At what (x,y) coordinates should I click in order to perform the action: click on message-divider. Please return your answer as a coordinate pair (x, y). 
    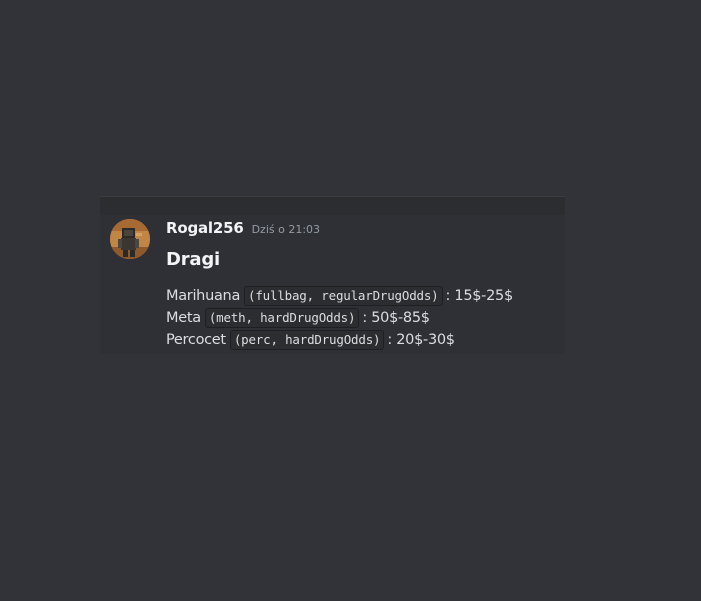
    Looking at the image, I should click on (332, 206).